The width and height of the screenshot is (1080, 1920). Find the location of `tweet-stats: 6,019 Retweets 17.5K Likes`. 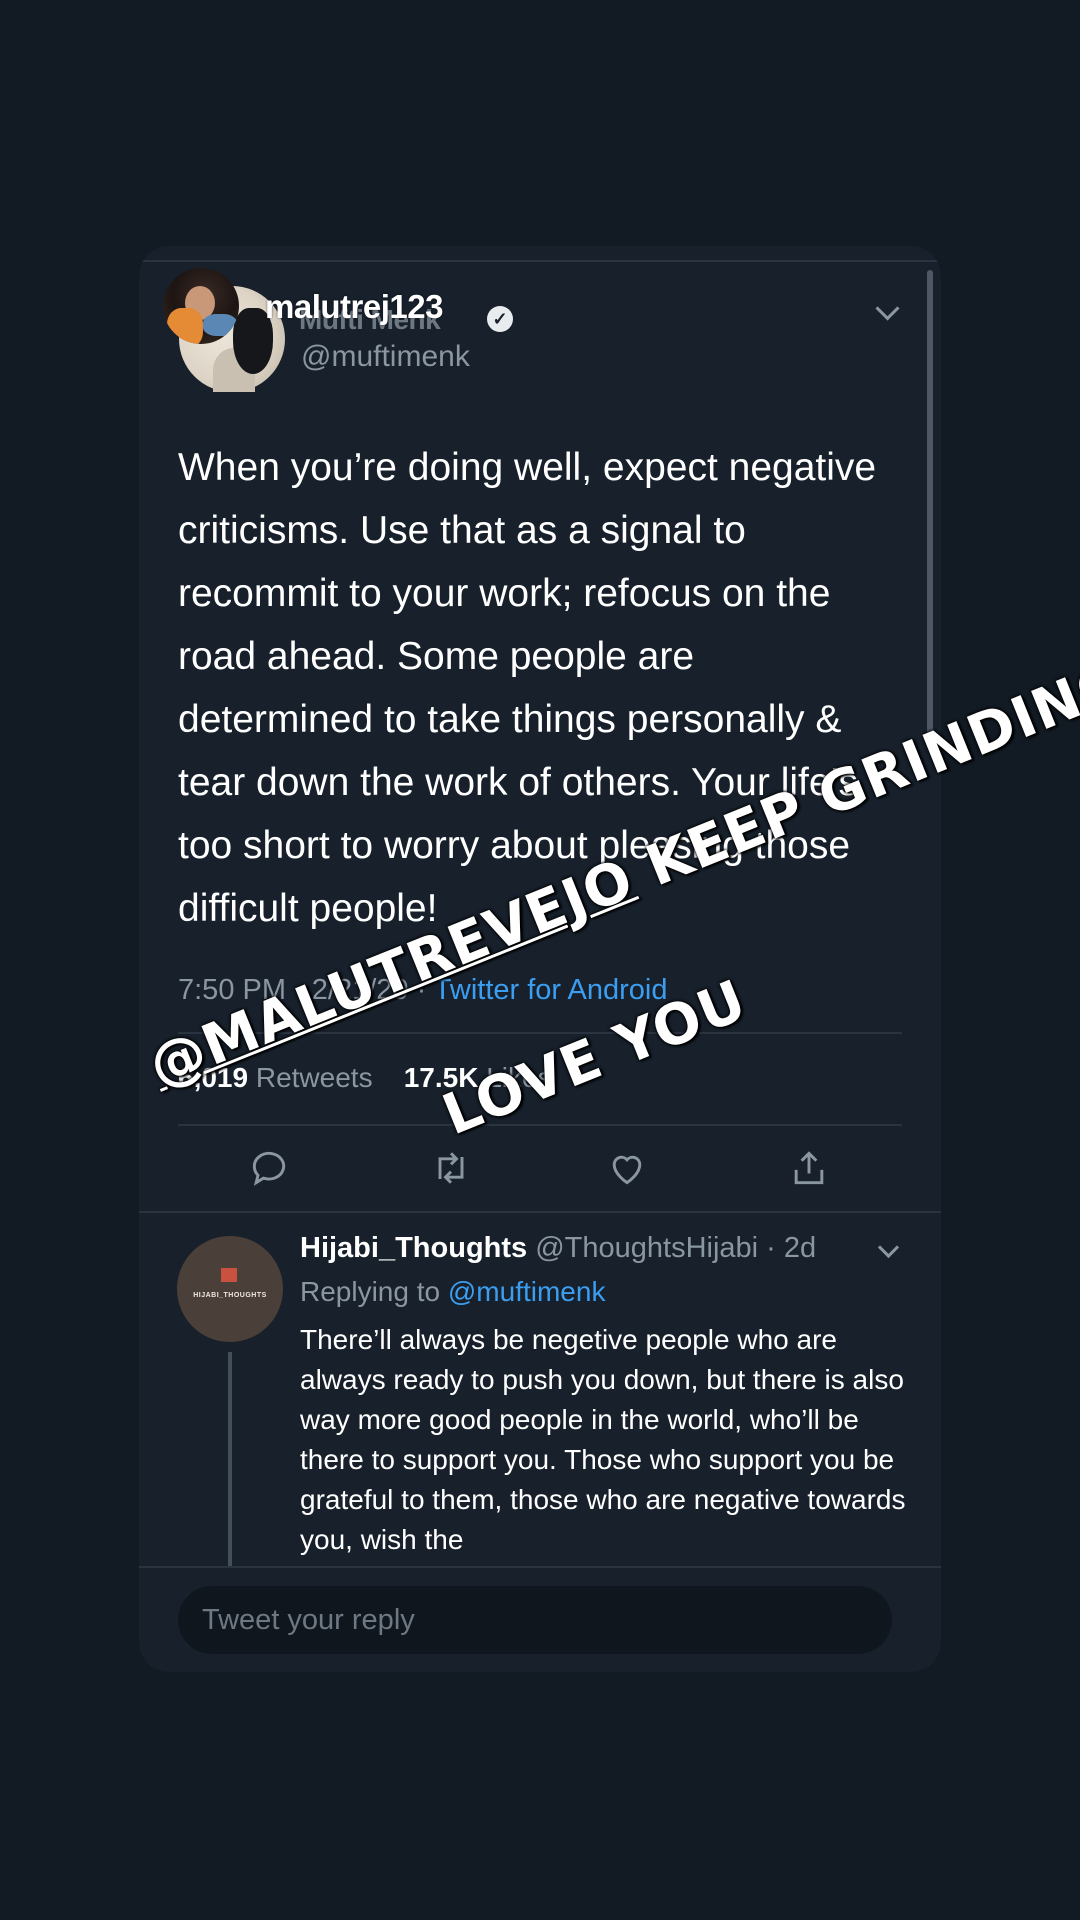

tweet-stats: 6,019 Retweets 17.5K Likes is located at coordinates (365, 1078).